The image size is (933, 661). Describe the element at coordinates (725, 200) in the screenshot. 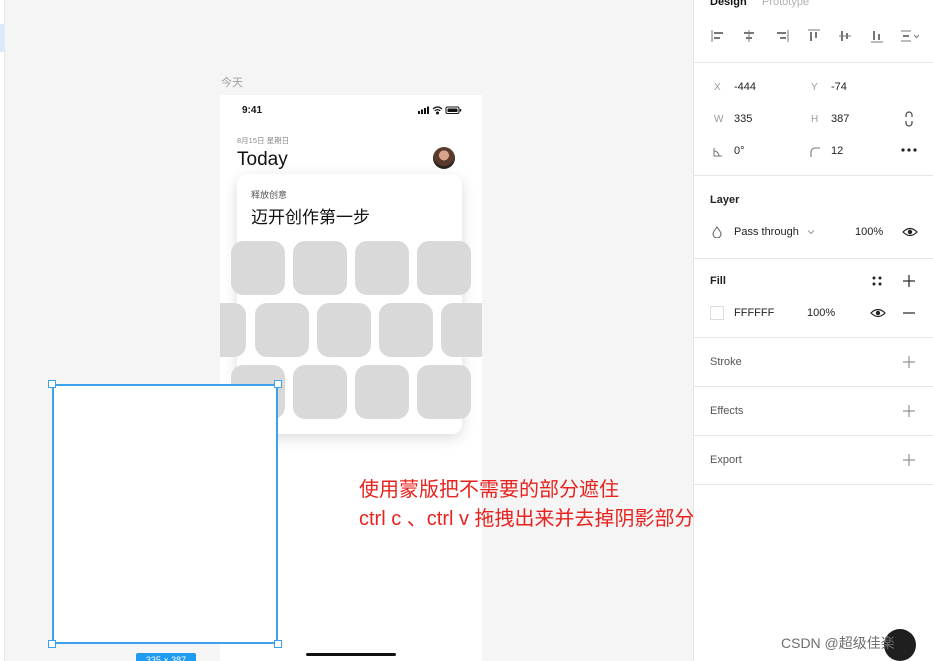

I see `layer-section-title: Layer` at that location.